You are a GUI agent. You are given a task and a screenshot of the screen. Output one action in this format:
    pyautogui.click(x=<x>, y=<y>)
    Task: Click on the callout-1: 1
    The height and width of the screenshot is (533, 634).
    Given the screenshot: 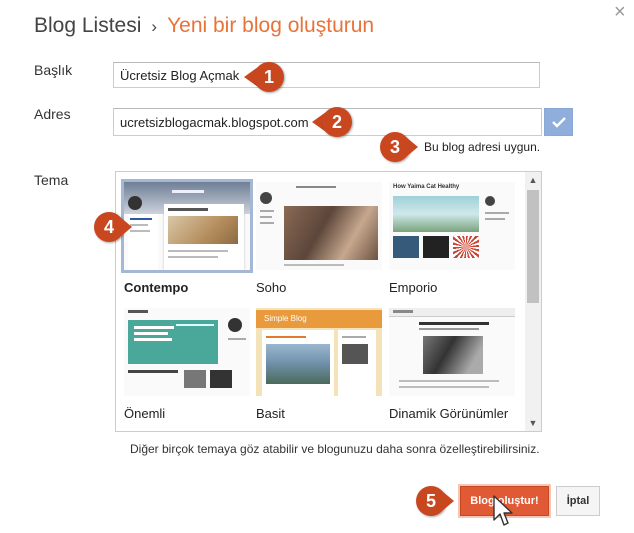 What is the action you would take?
    pyautogui.click(x=264, y=77)
    